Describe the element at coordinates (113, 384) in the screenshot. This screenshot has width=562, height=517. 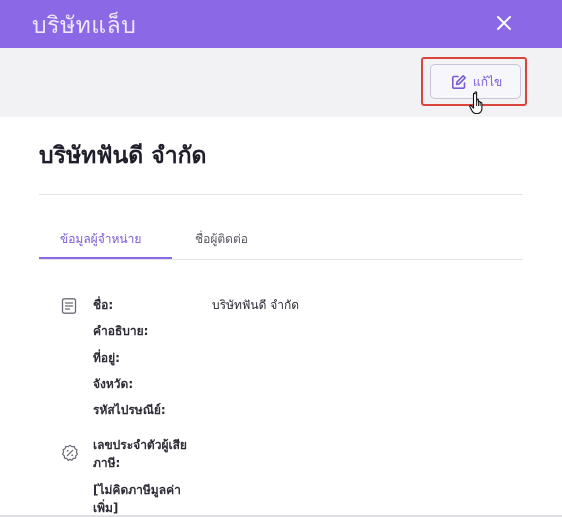
I see `province-label: จังหวัด:` at that location.